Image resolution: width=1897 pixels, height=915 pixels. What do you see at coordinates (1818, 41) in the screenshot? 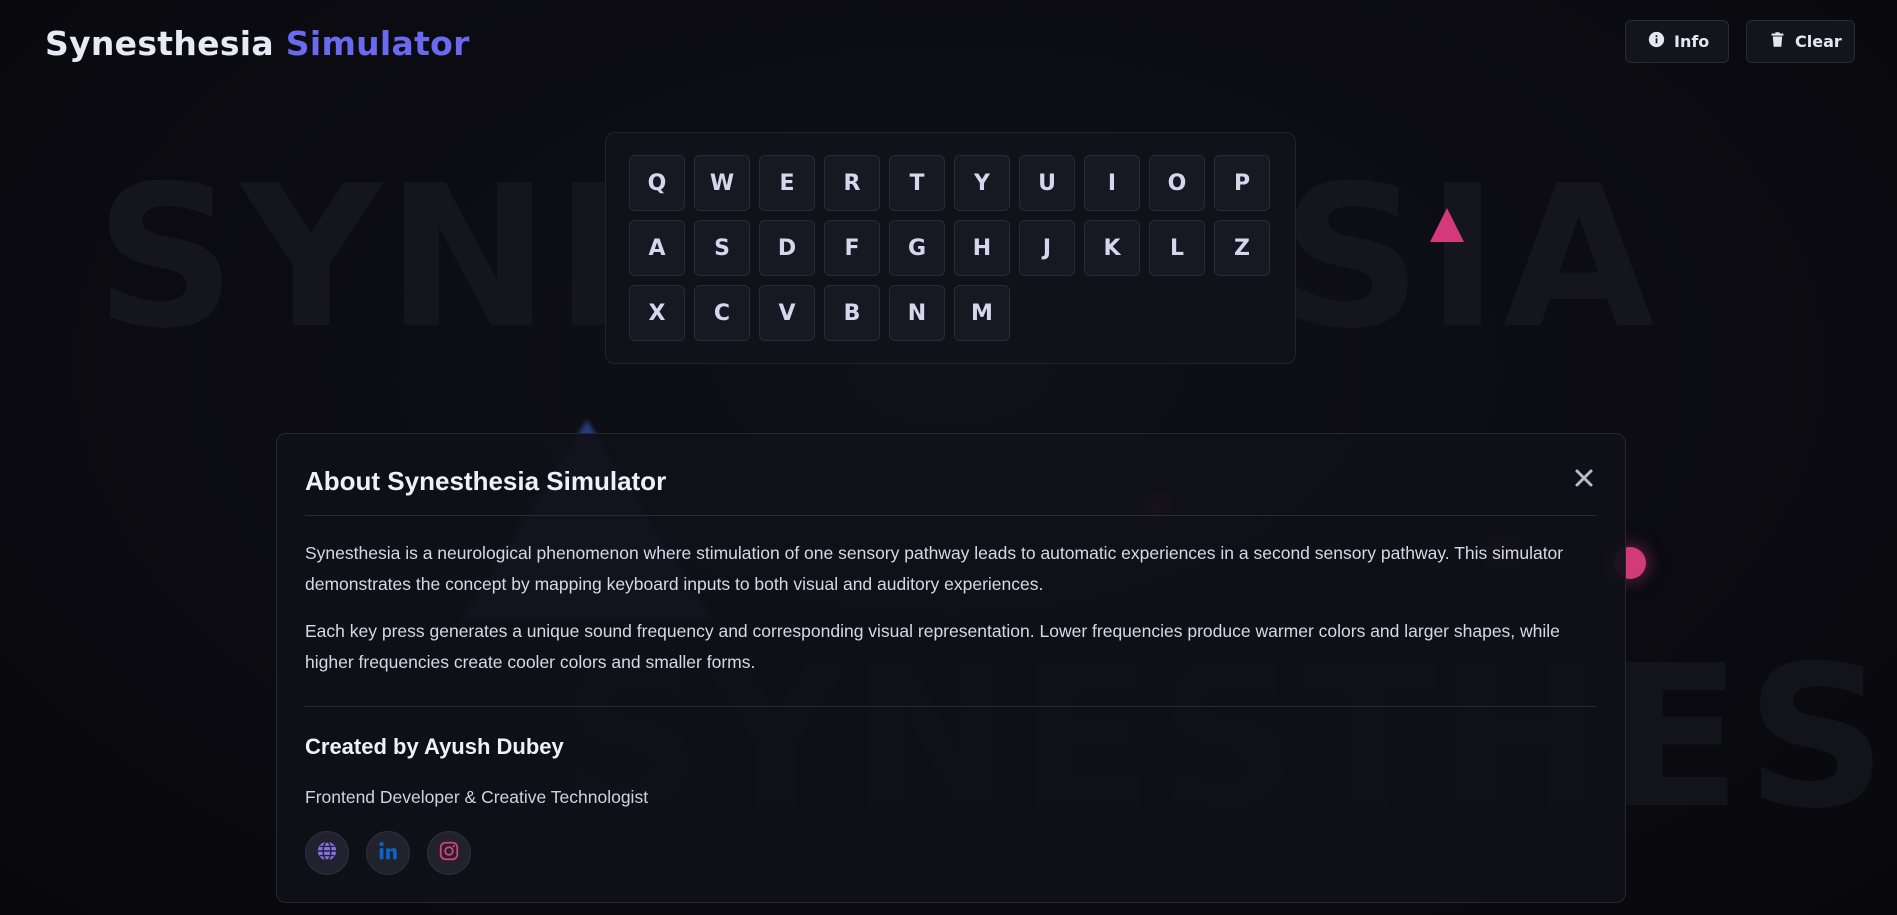
I see `clear-button-label: Clear` at bounding box center [1818, 41].